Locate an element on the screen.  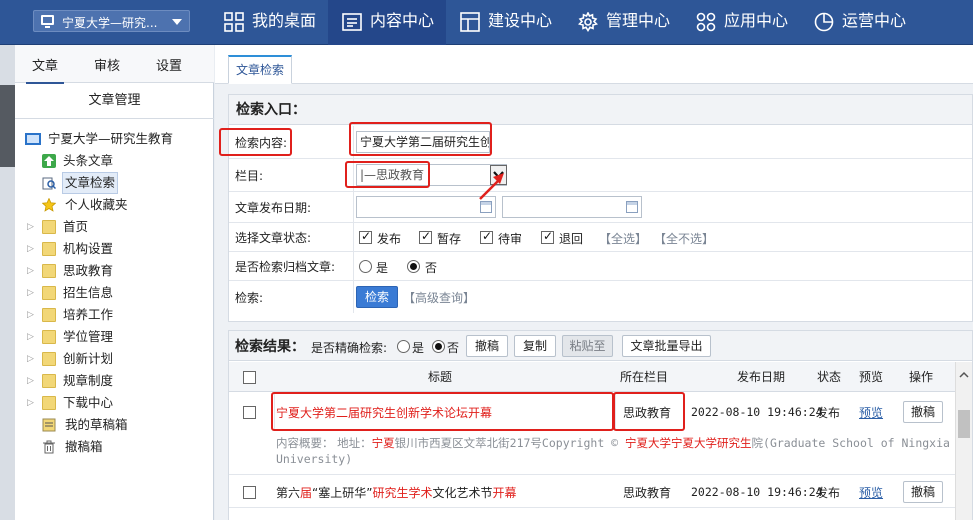
row-title-link: 第六届“塞上研华”研究生学术文化艺术节开幕 is located at coordinates (396, 492).